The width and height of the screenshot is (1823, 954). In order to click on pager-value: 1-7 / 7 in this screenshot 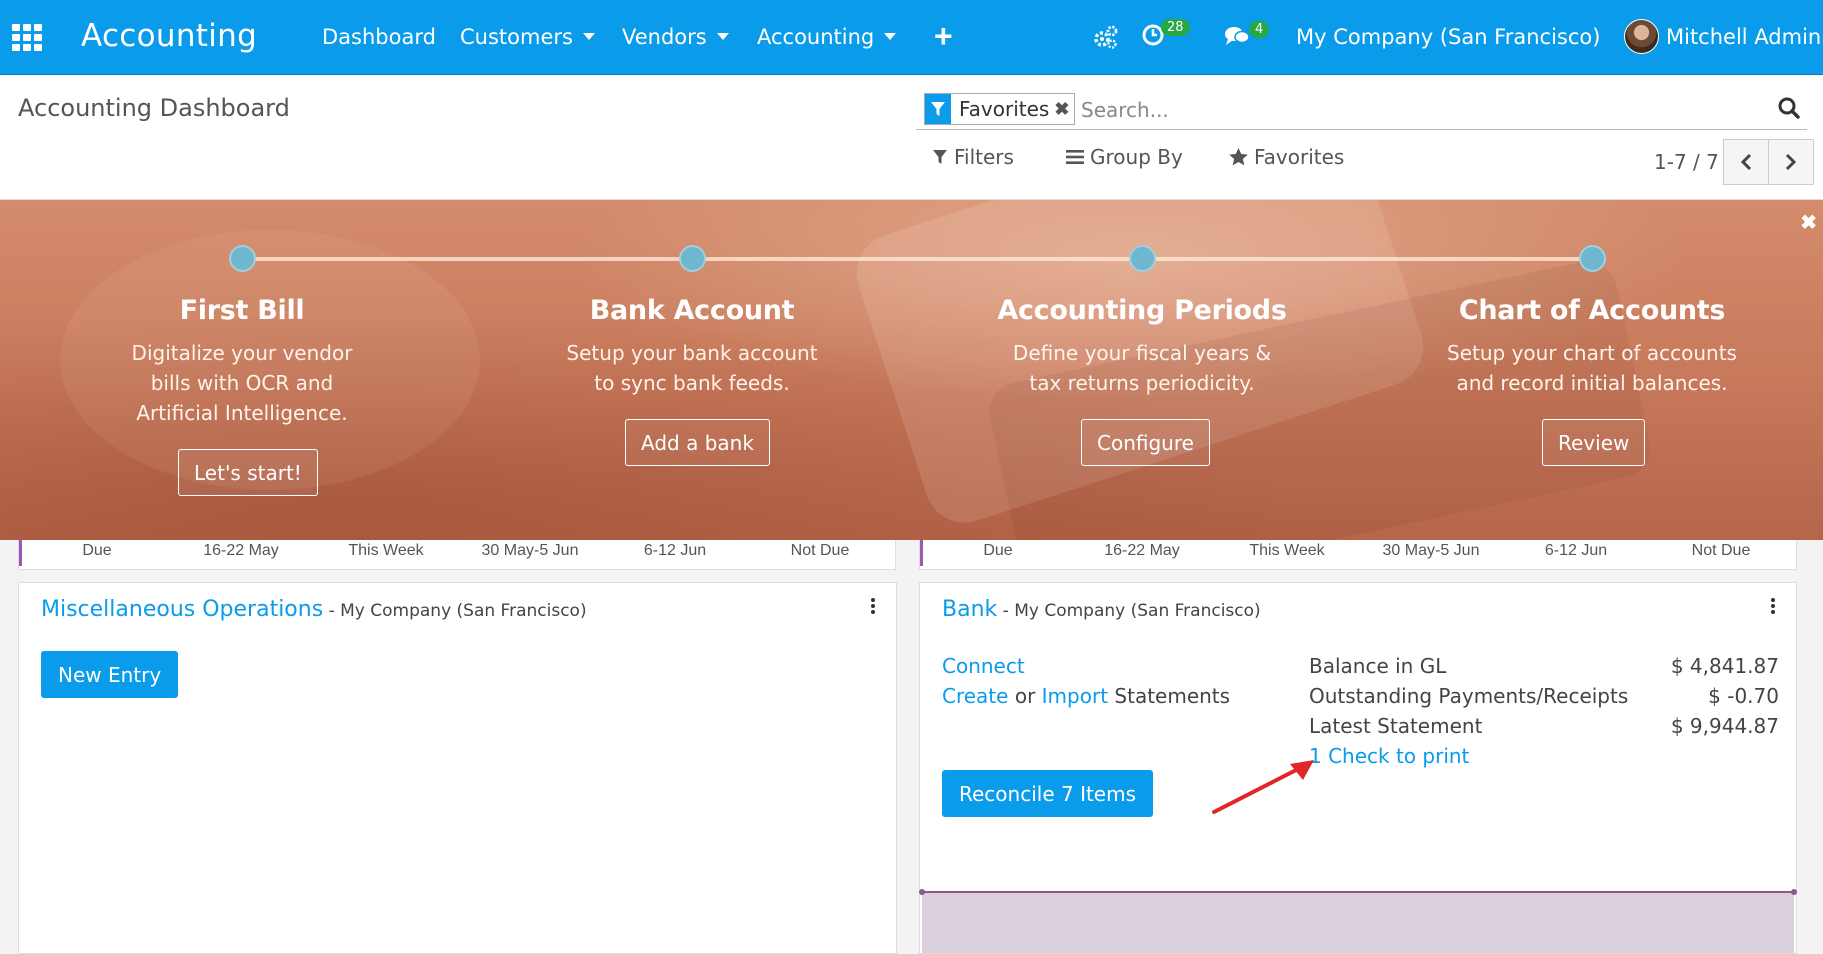, I will do `click(1686, 162)`.